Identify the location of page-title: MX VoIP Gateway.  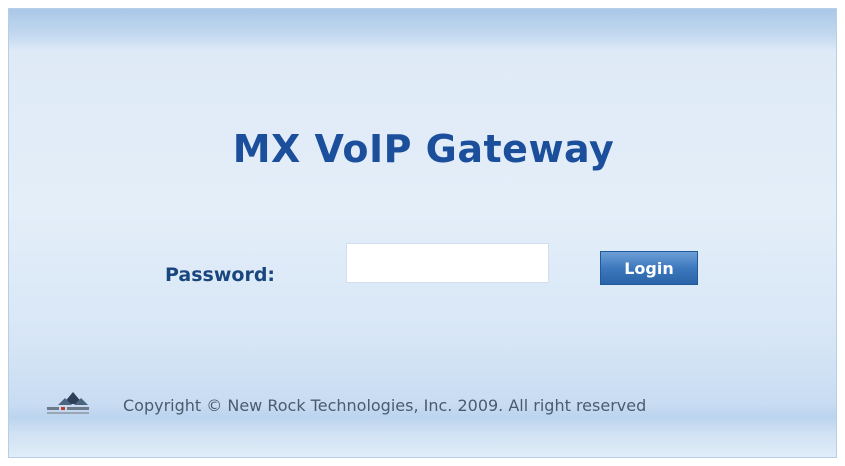
(423, 149).